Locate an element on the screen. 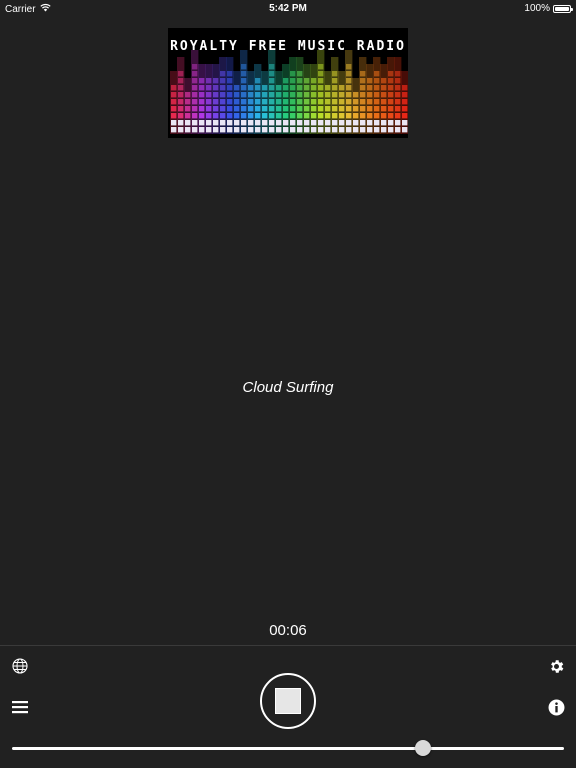 The image size is (576, 768). volume-slider is located at coordinates (288, 748).